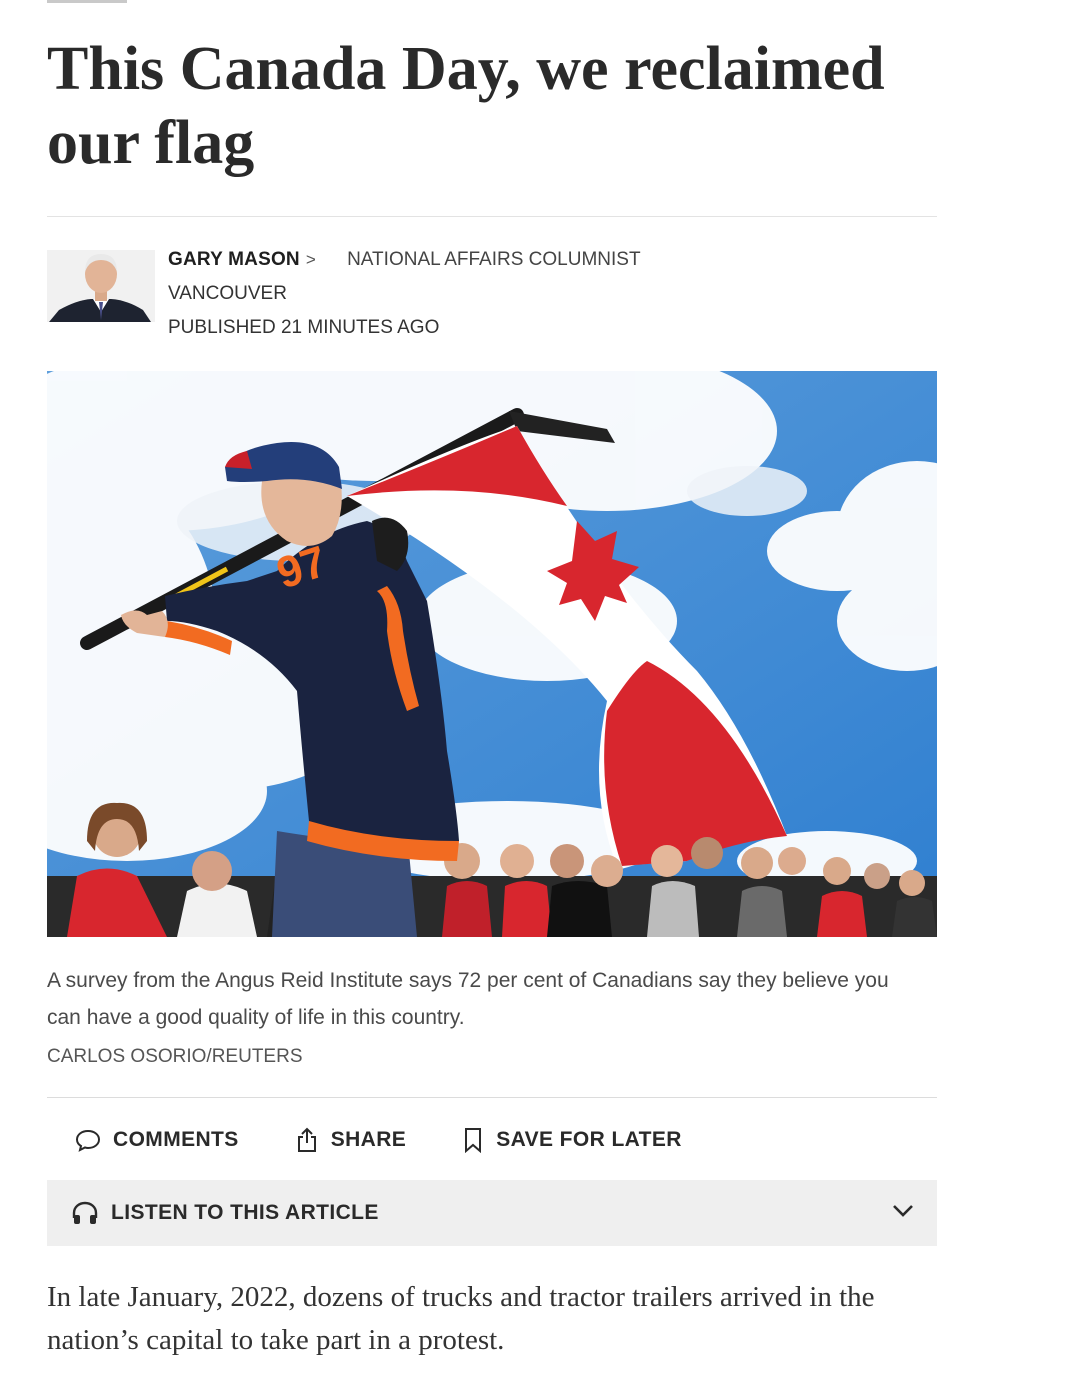  I want to click on author-avatar, so click(101, 286).